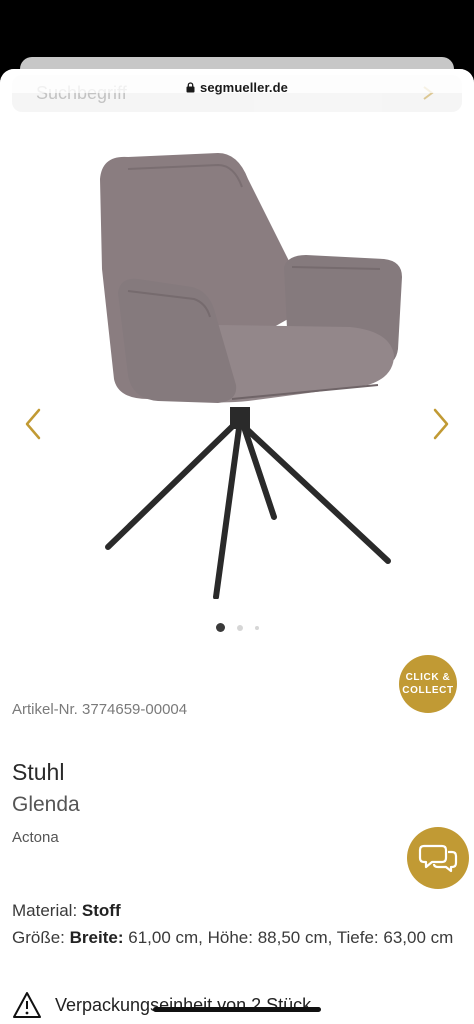  Describe the element at coordinates (27, 1005) in the screenshot. I see `warning-icon` at that location.